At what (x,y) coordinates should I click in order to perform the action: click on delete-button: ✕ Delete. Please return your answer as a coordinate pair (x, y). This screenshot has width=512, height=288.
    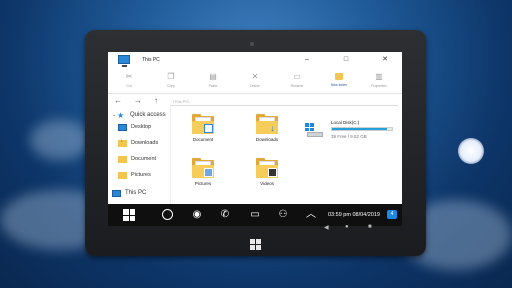
    Looking at the image, I should click on (255, 80).